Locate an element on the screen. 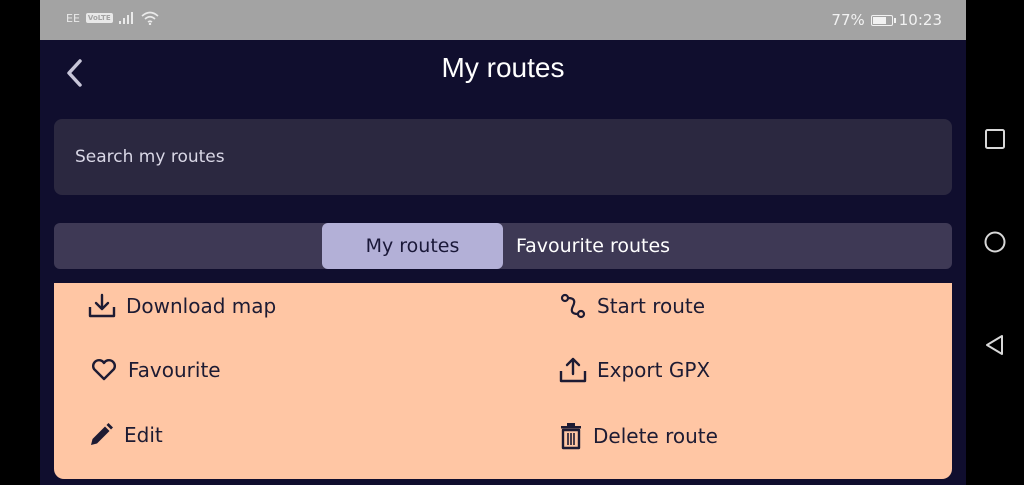  battery-icon is located at coordinates (883, 20).